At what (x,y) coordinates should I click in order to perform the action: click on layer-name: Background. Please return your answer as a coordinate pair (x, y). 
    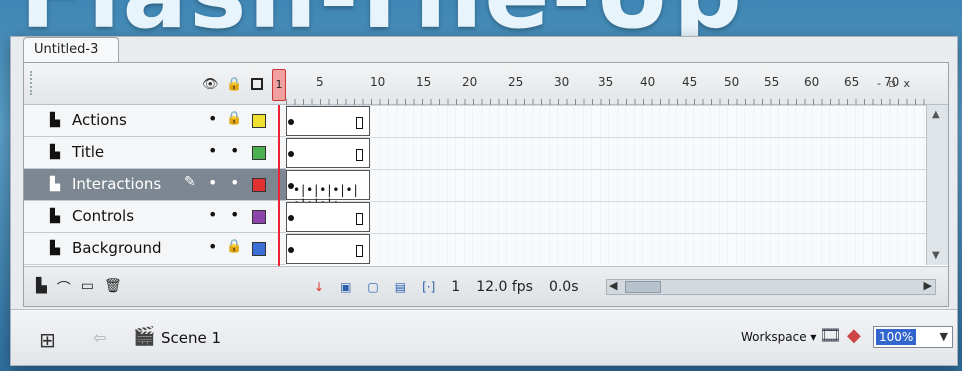
    Looking at the image, I should click on (117, 248).